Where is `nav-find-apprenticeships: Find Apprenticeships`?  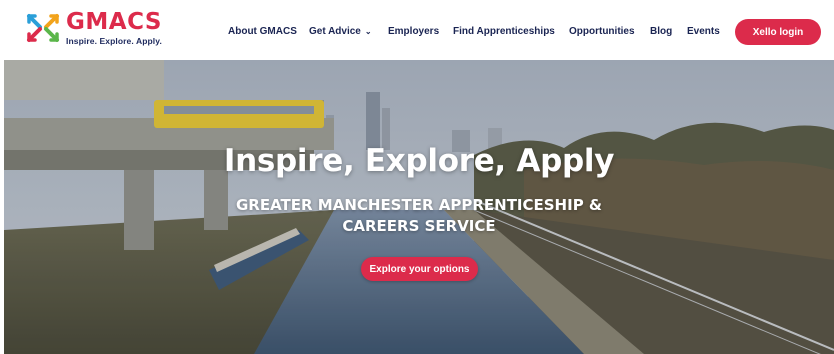
nav-find-apprenticeships: Find Apprenticeships is located at coordinates (504, 31).